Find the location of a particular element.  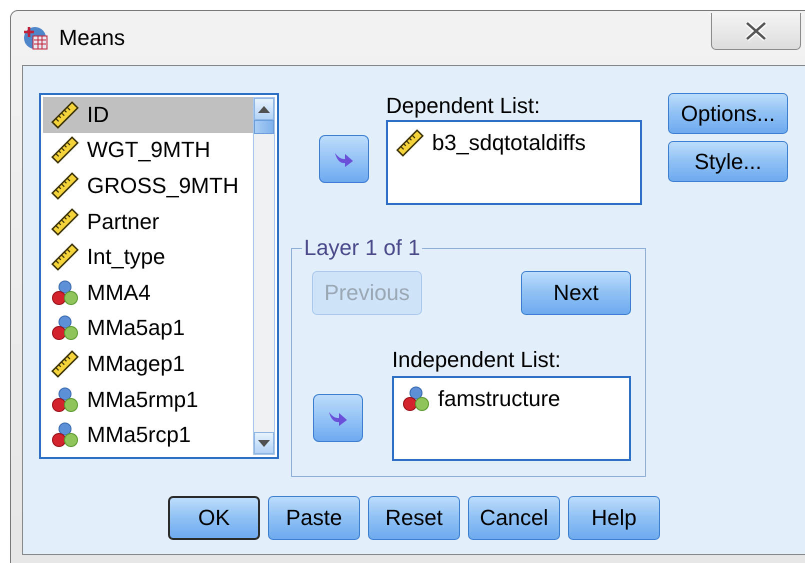

variable-item: ID is located at coordinates (148, 115).